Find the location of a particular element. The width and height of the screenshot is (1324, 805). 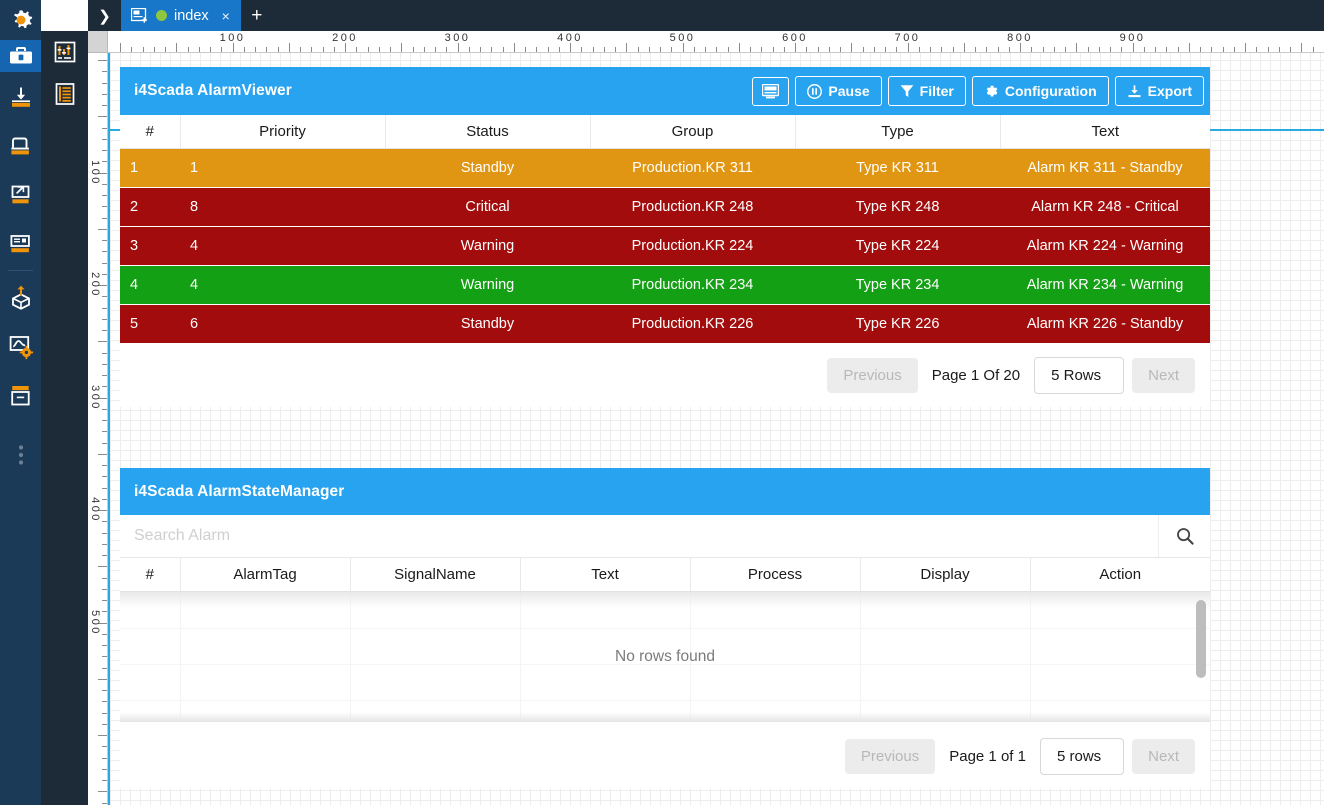

column-header-process: Process is located at coordinates (775, 575).